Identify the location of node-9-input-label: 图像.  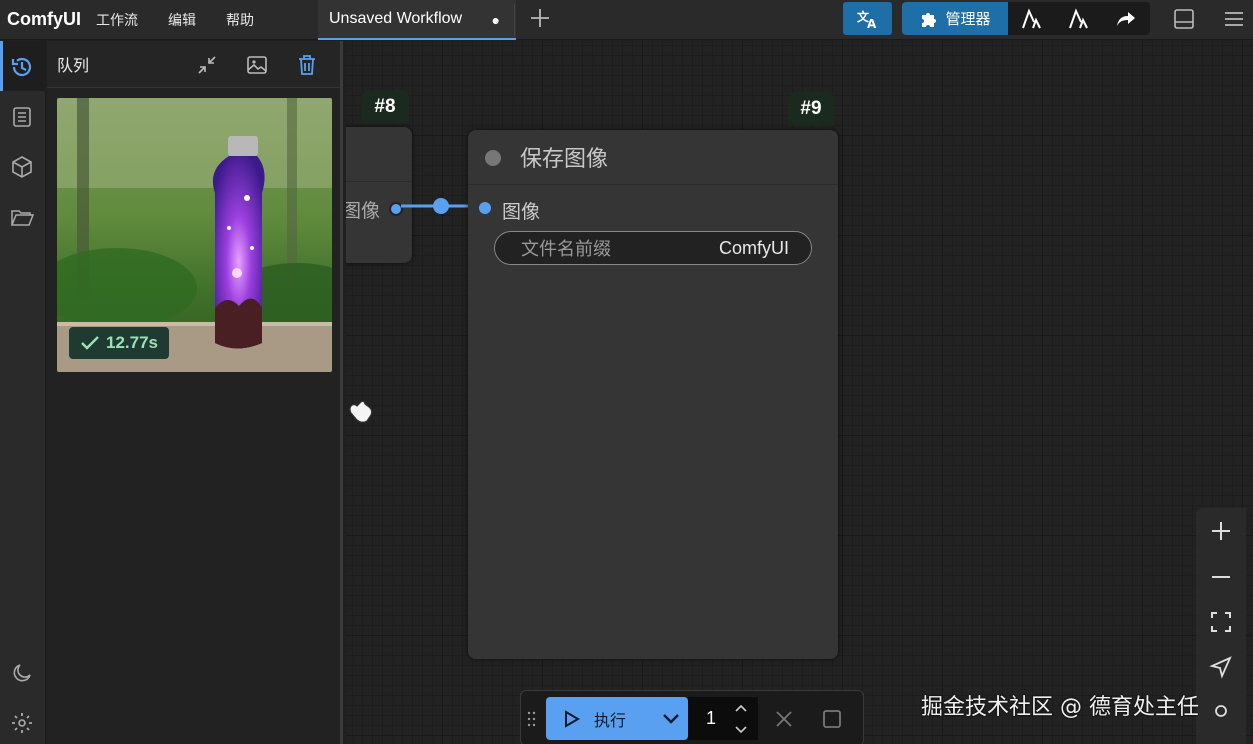
(521, 212).